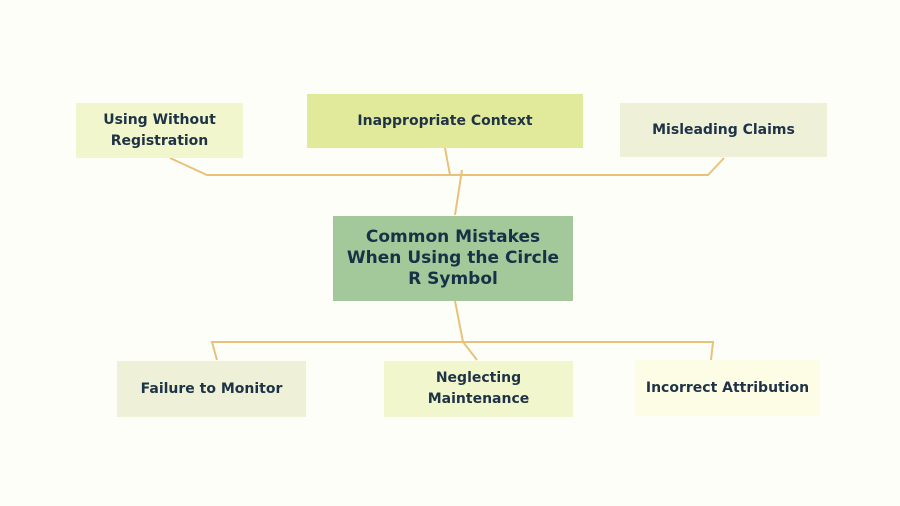 The image size is (900, 506). I want to click on connector-top-trunk, so click(458, 192).